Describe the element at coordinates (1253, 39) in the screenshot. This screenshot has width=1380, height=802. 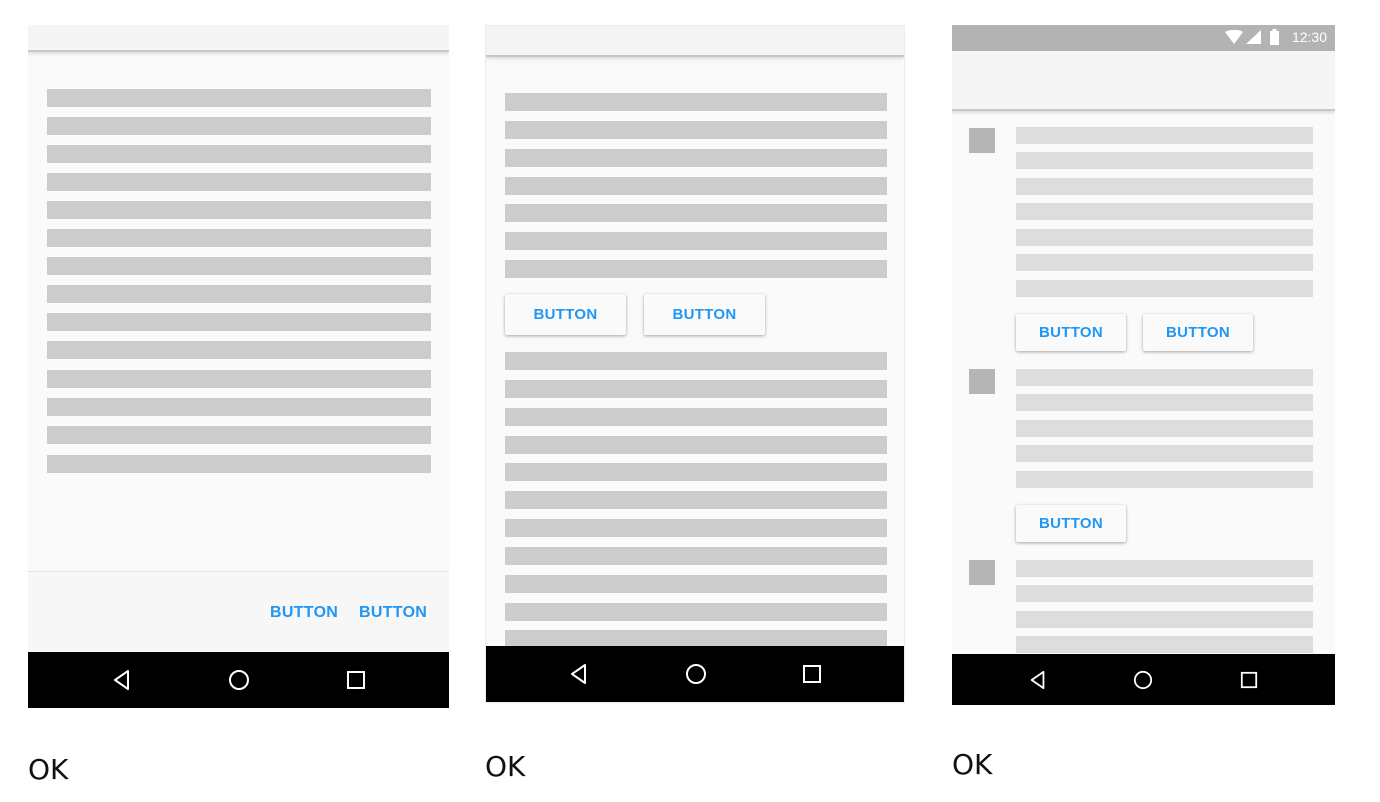
I see `signal-icon` at that location.